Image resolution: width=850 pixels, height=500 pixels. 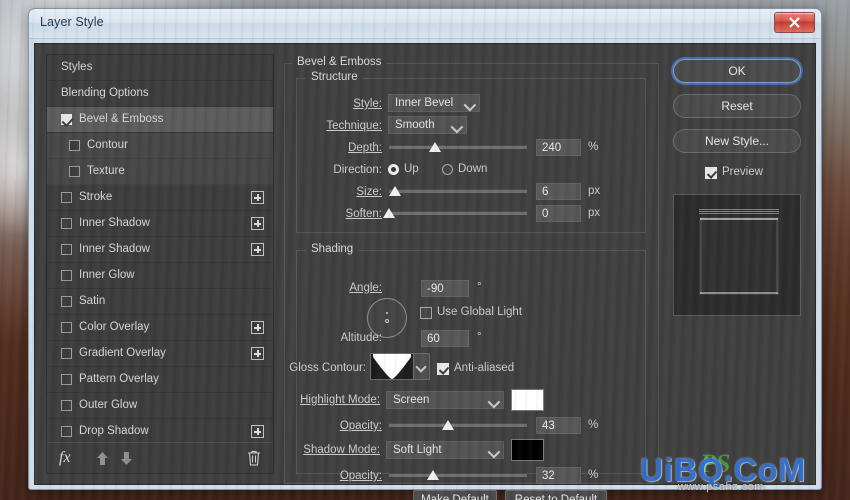 I want to click on direction-down-label: Down, so click(x=473, y=169).